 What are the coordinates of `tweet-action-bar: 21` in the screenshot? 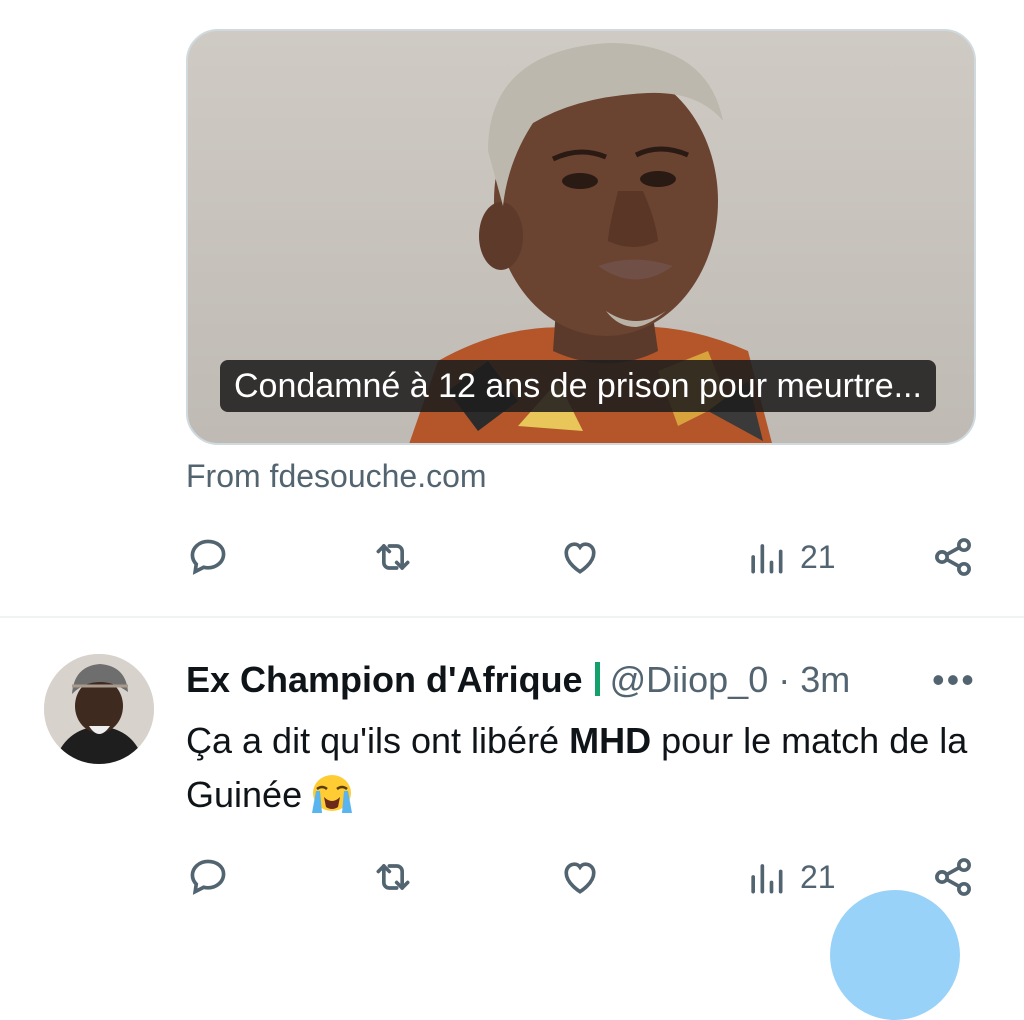 It's located at (586, 877).